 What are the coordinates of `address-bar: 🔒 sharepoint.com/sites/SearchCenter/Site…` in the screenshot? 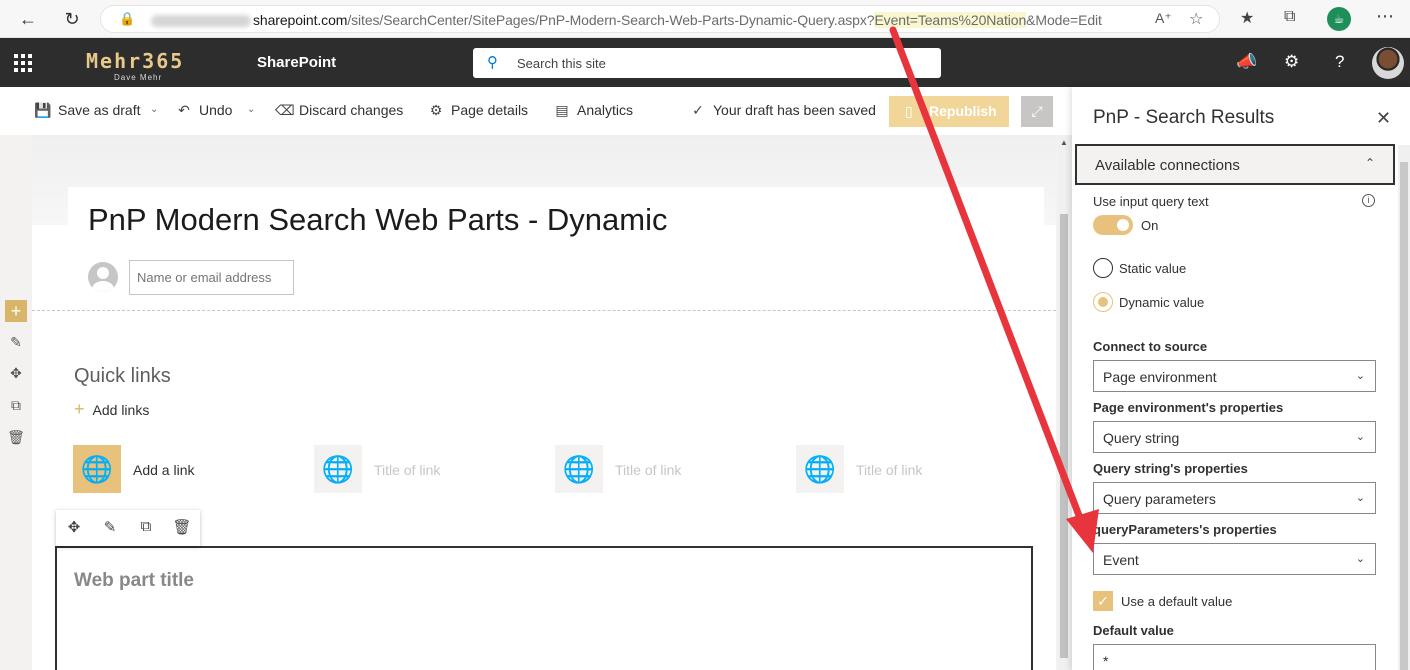 It's located at (660, 19).